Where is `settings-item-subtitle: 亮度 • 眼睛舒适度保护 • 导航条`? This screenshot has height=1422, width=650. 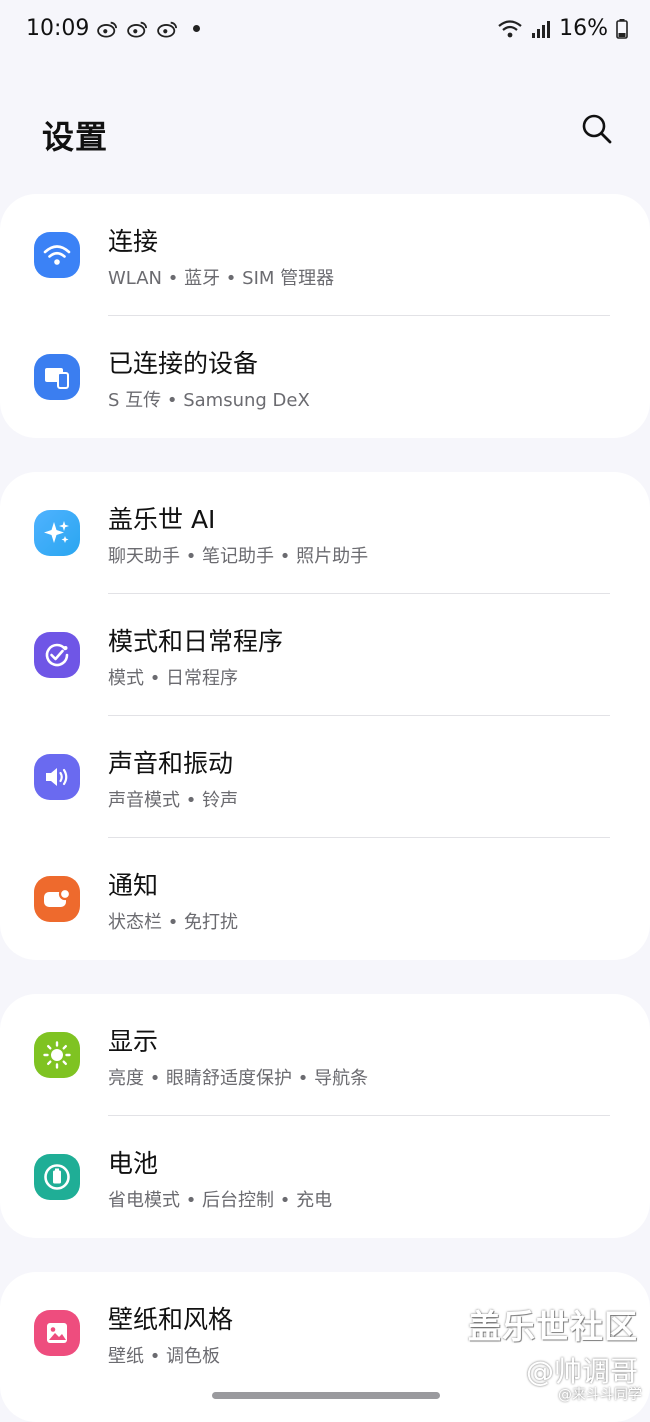 settings-item-subtitle: 亮度 • 眼睛舒适度保护 • 导航条 is located at coordinates (238, 1078).